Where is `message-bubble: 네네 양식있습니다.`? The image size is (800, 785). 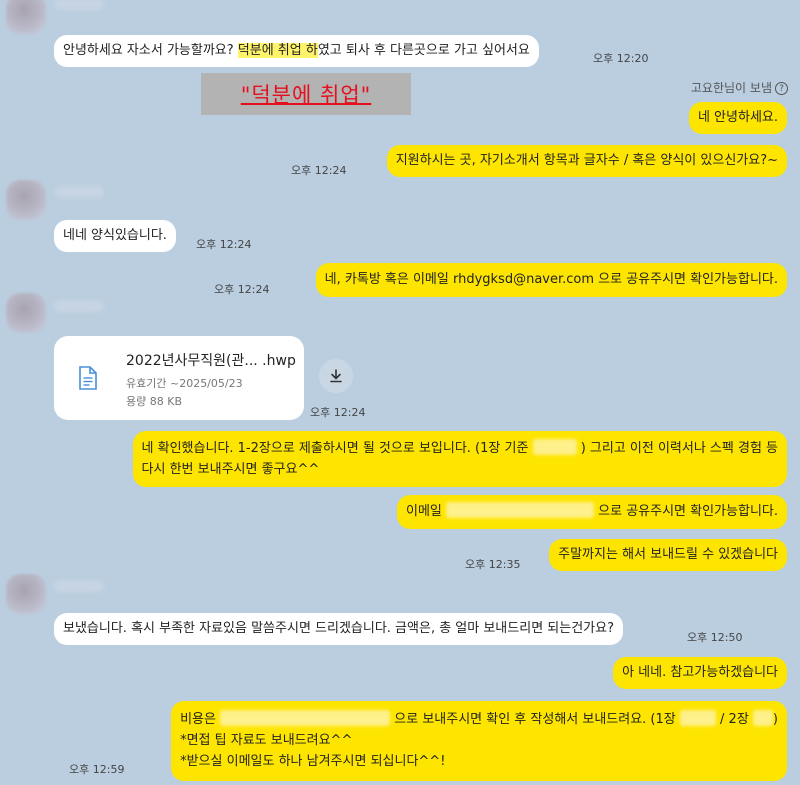
message-bubble: 네네 양식있습니다. is located at coordinates (115, 236).